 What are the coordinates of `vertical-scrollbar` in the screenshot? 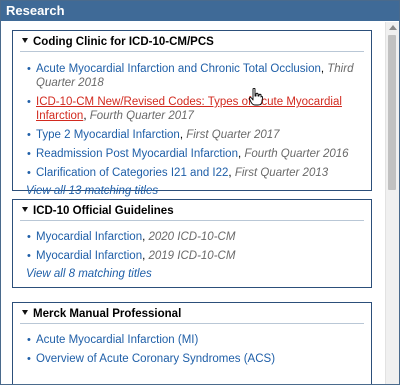 It's located at (392, 203).